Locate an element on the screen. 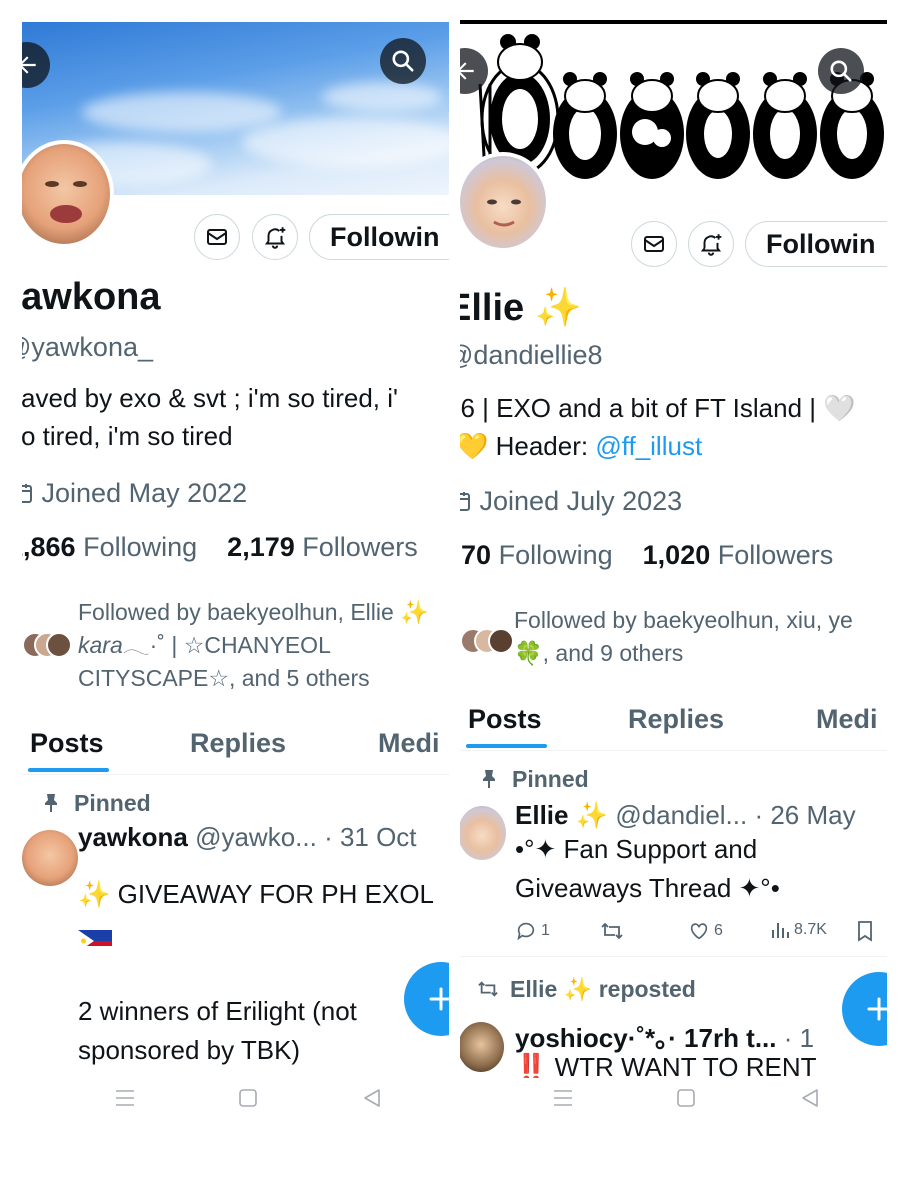 Image resolution: width=910 pixels, height=1200 pixels. joined-date: Joined July 2023 is located at coordinates (571, 501).